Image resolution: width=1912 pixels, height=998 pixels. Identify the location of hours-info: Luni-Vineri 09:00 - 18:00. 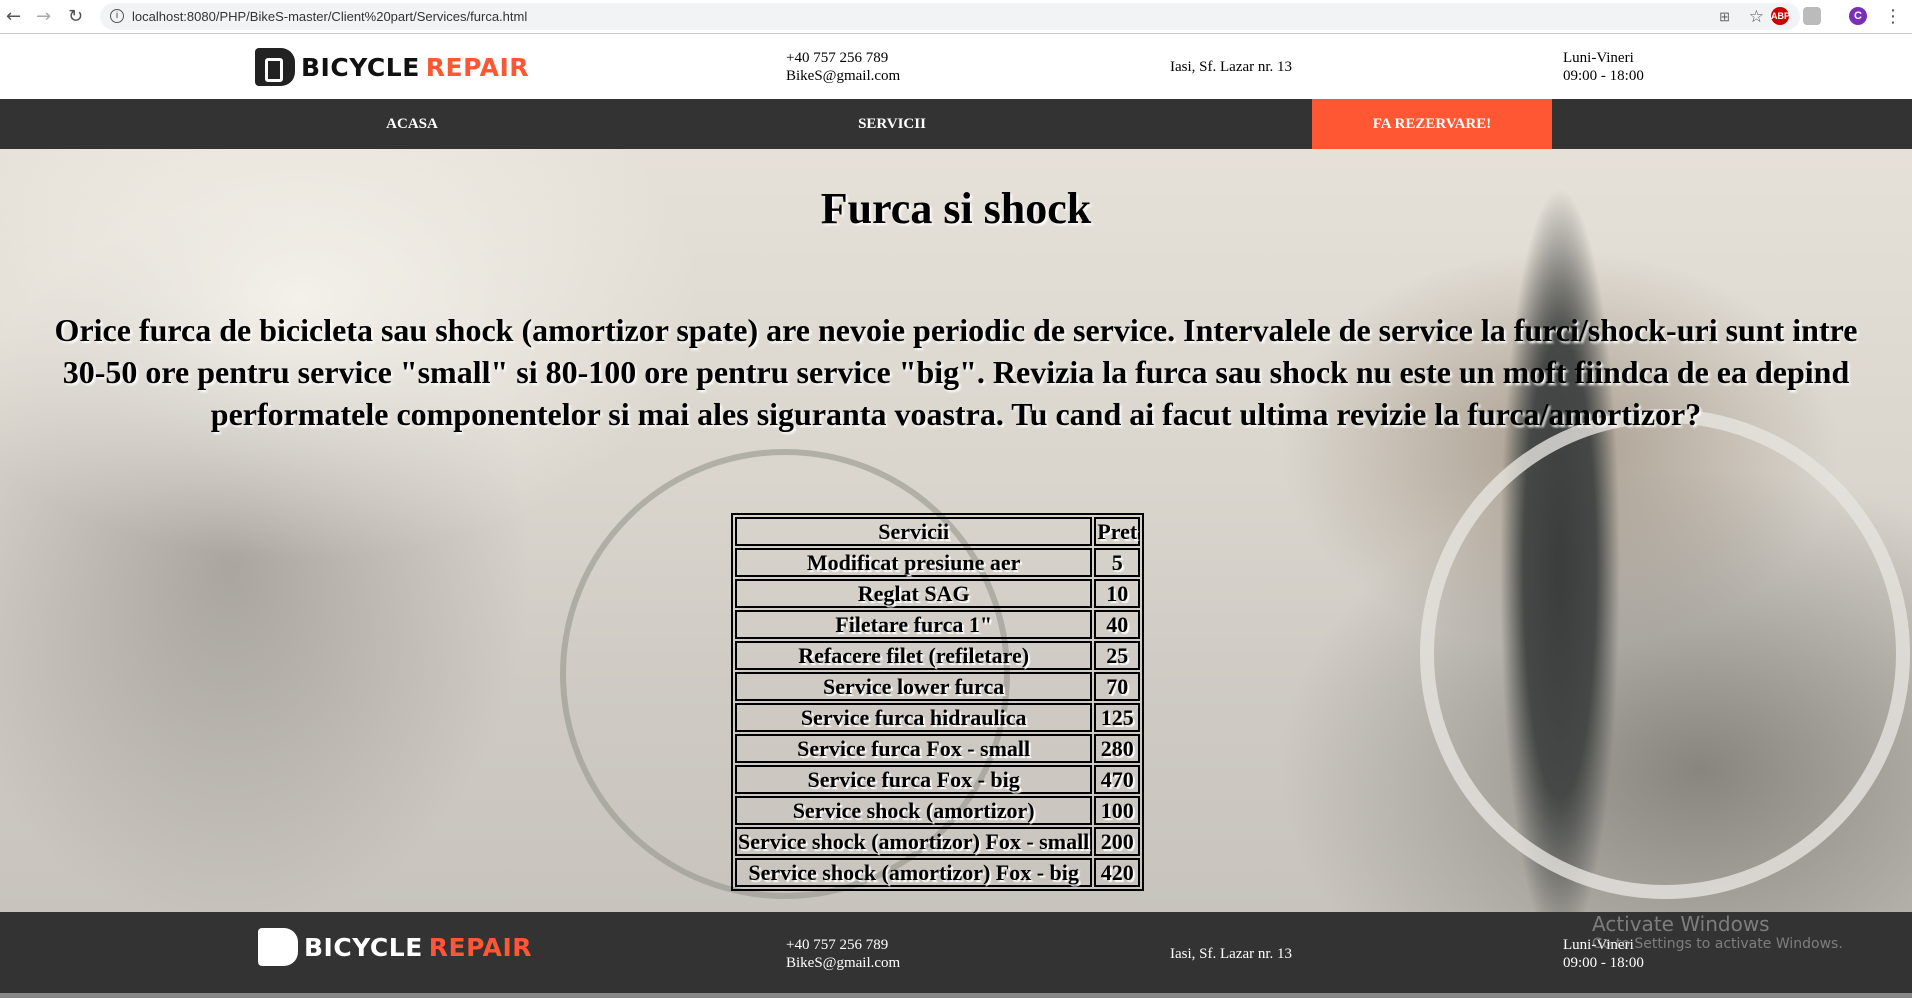
(1603, 67).